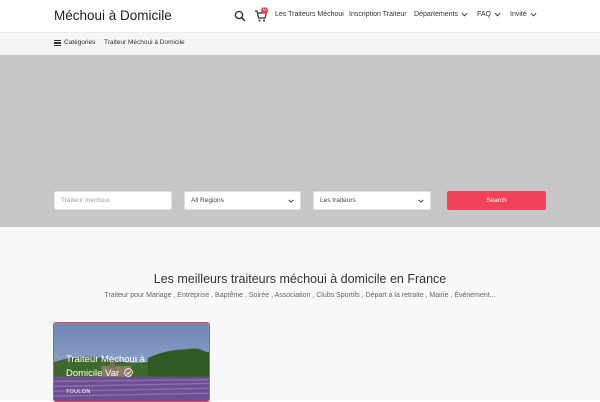 The width and height of the screenshot is (600, 402). I want to click on search-button: Search, so click(496, 200).